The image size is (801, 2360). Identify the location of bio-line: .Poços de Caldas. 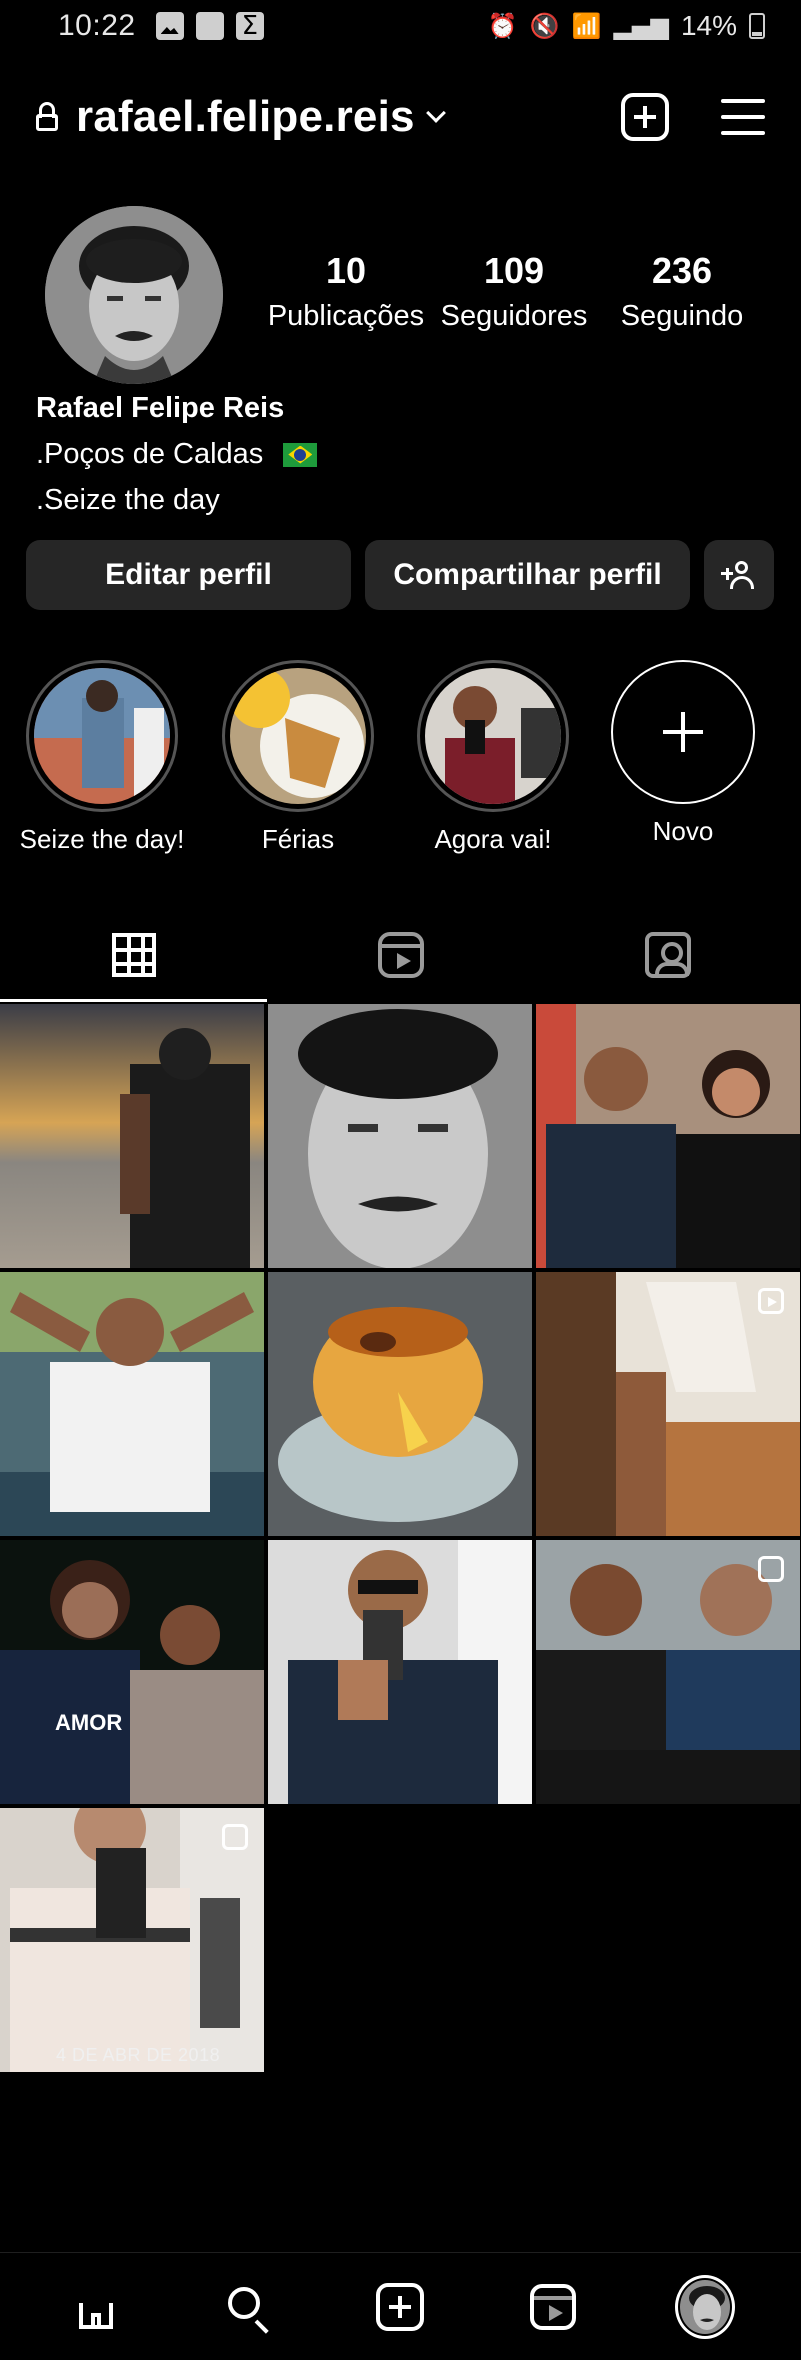
(177, 454).